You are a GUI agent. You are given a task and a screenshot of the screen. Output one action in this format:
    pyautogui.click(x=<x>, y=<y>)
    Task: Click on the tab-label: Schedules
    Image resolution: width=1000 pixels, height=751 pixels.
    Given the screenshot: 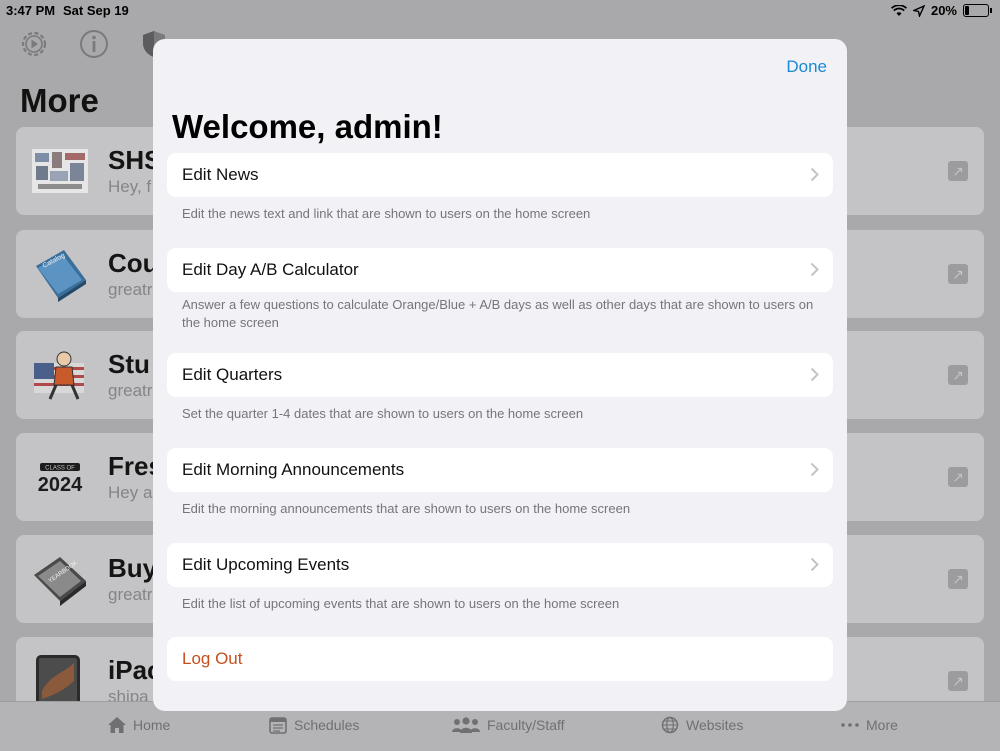 What is the action you would take?
    pyautogui.click(x=327, y=725)
    